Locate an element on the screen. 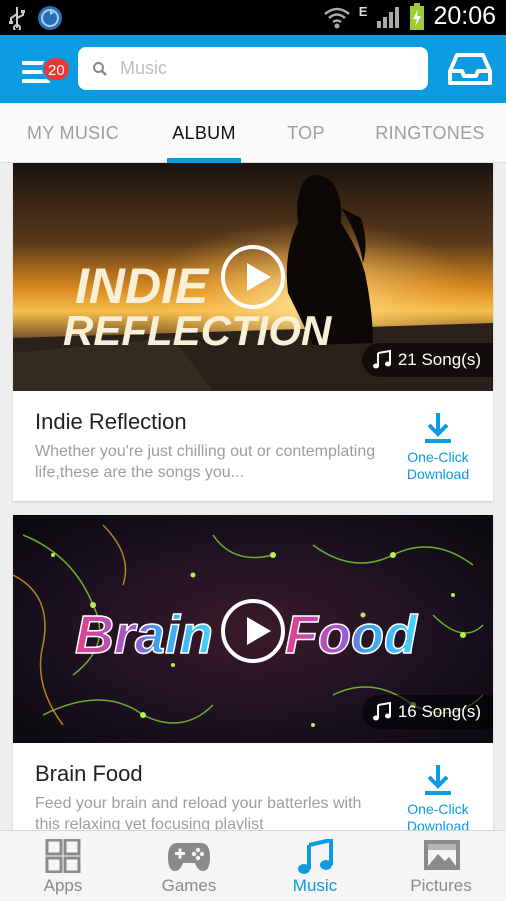 The width and height of the screenshot is (506, 901). inbox-button is located at coordinates (470, 69).